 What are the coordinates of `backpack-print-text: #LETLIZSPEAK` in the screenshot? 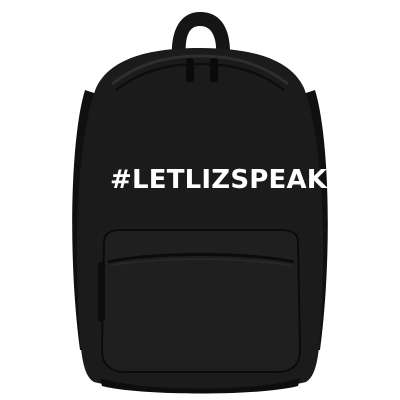 It's located at (219, 180).